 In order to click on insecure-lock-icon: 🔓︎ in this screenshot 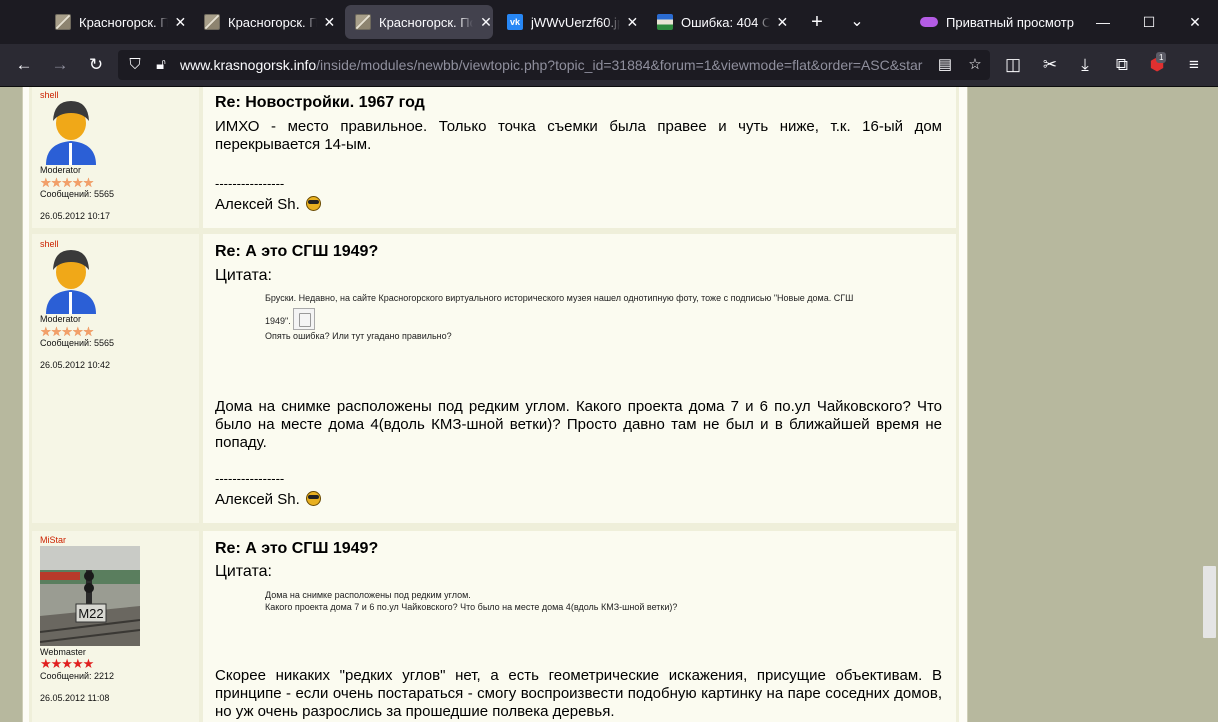, I will do `click(161, 65)`.